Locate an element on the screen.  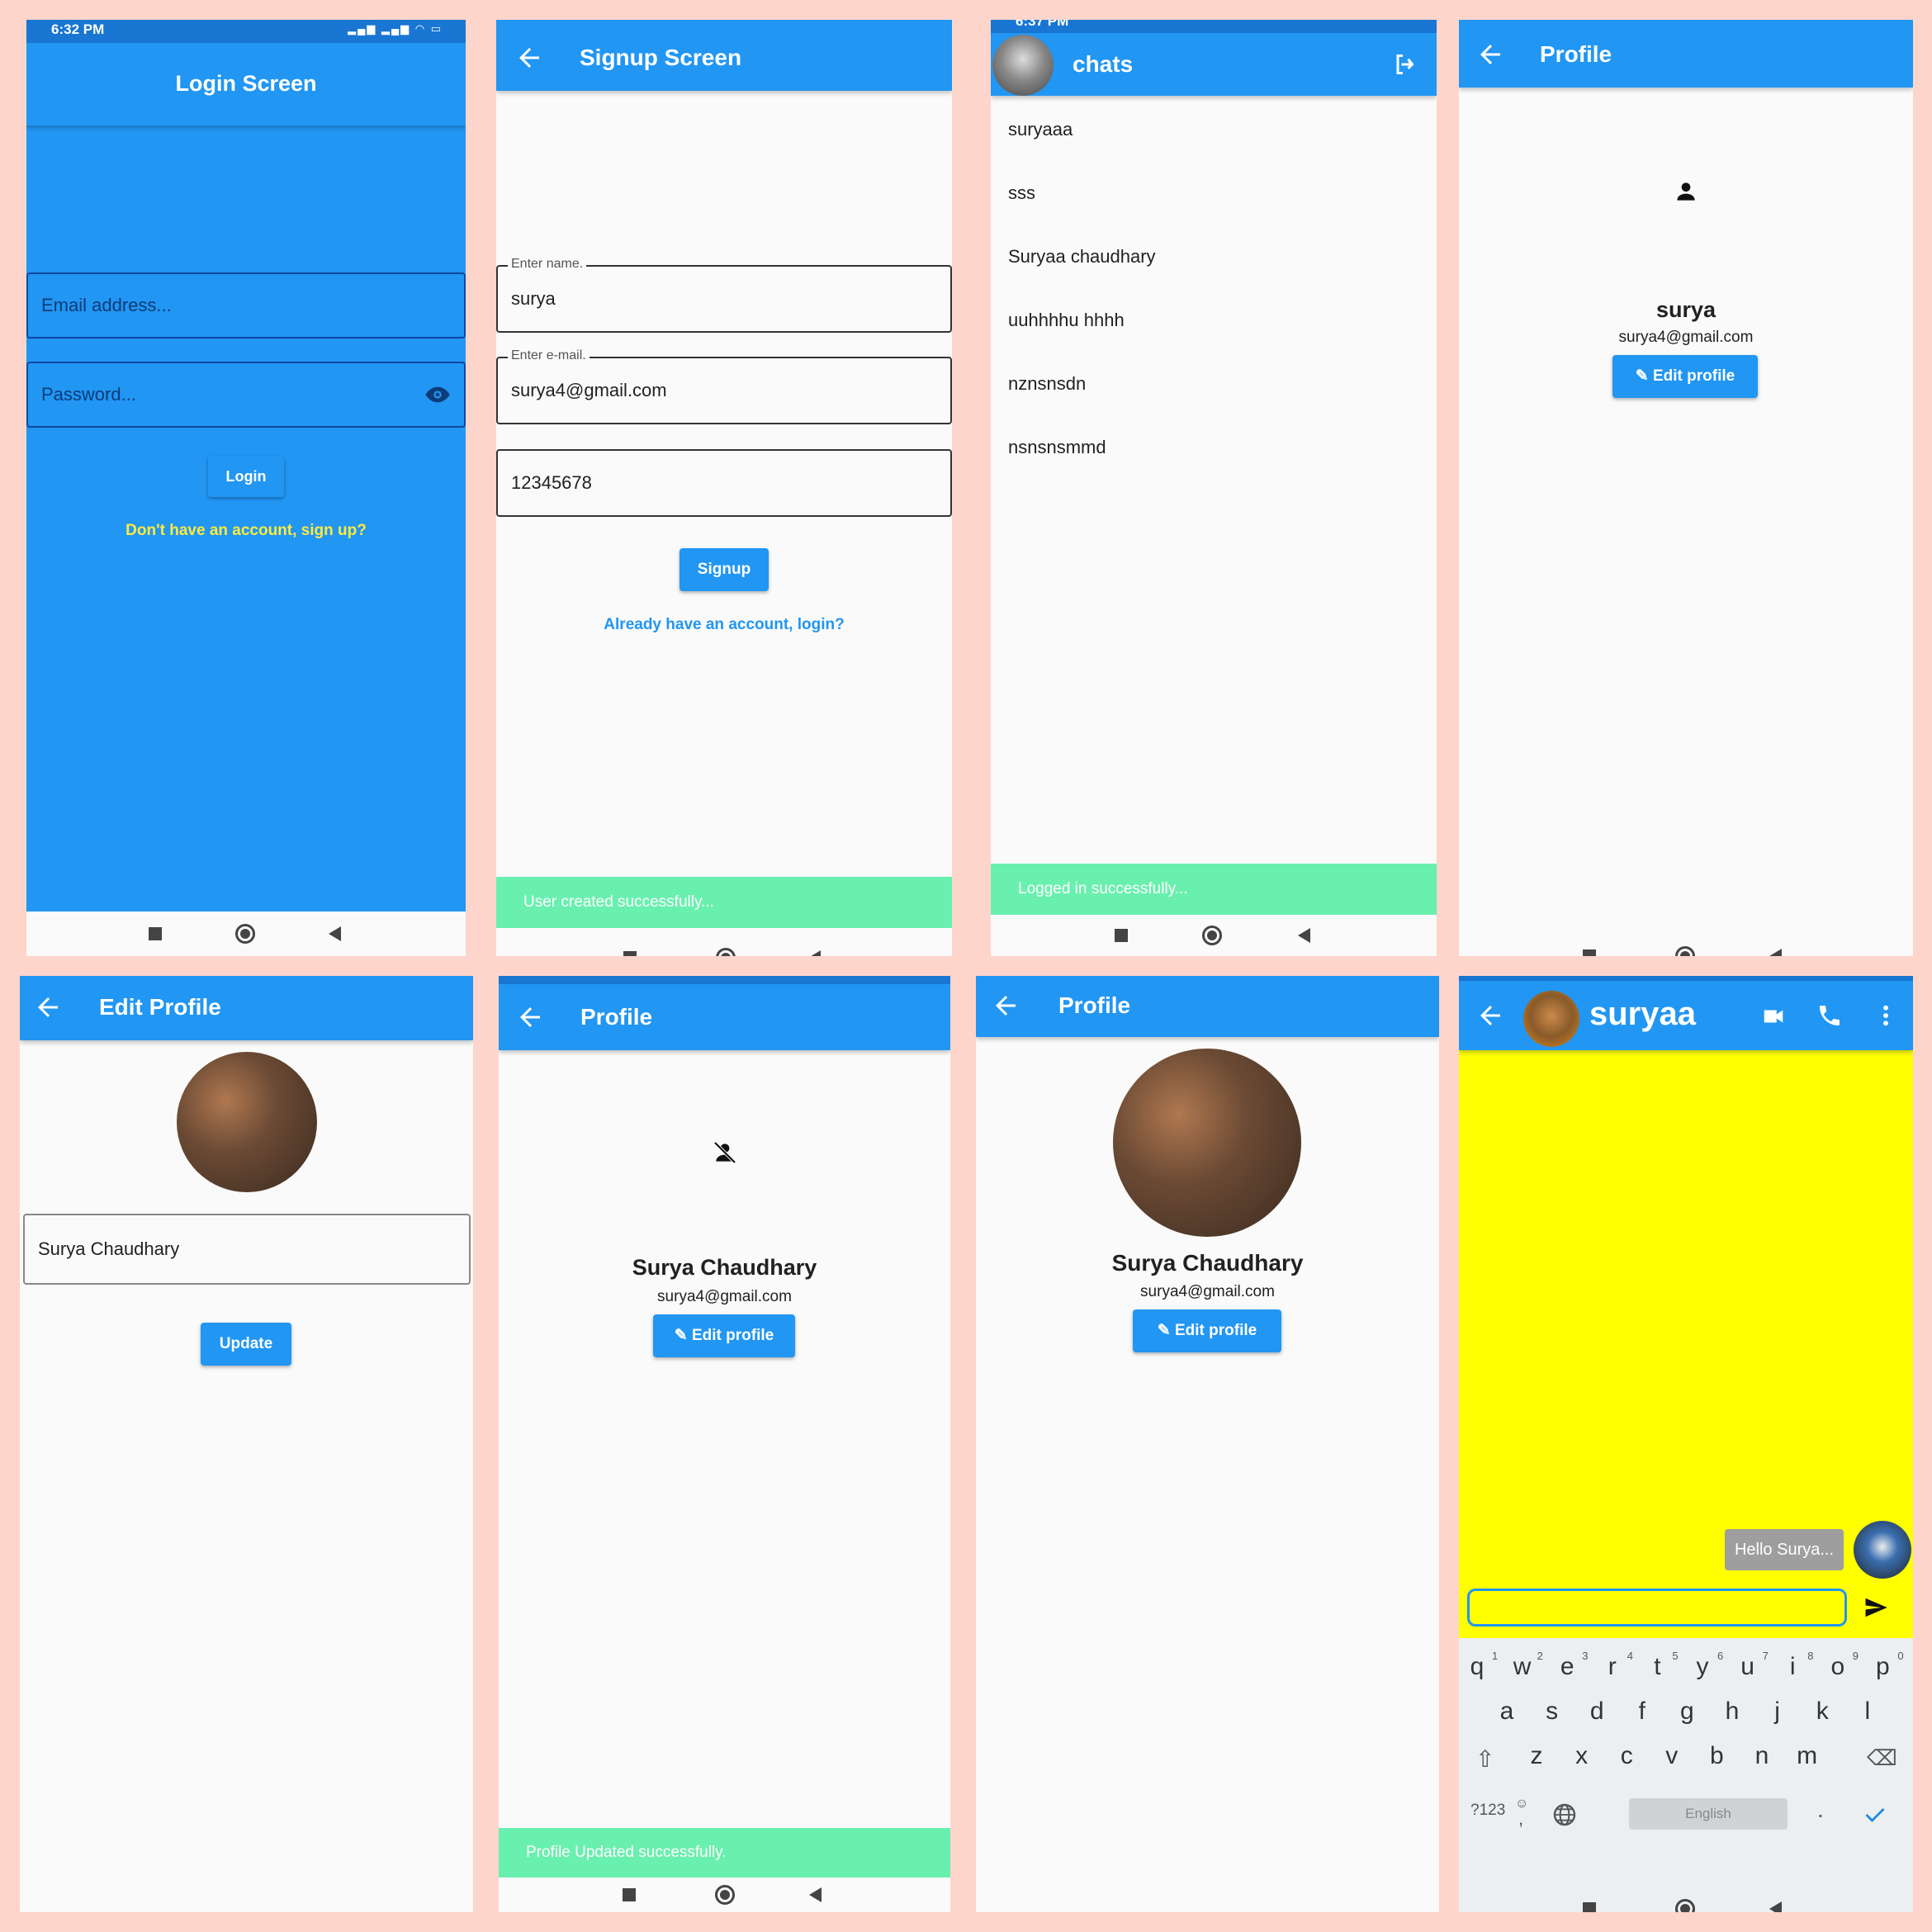
key-g: g is located at coordinates (1686, 1712).